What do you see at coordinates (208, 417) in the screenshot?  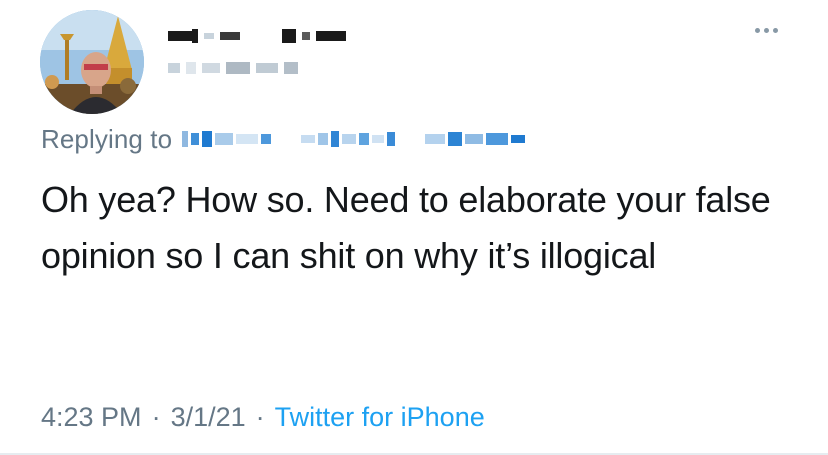 I see `tweet-date: 3/1/21` at bounding box center [208, 417].